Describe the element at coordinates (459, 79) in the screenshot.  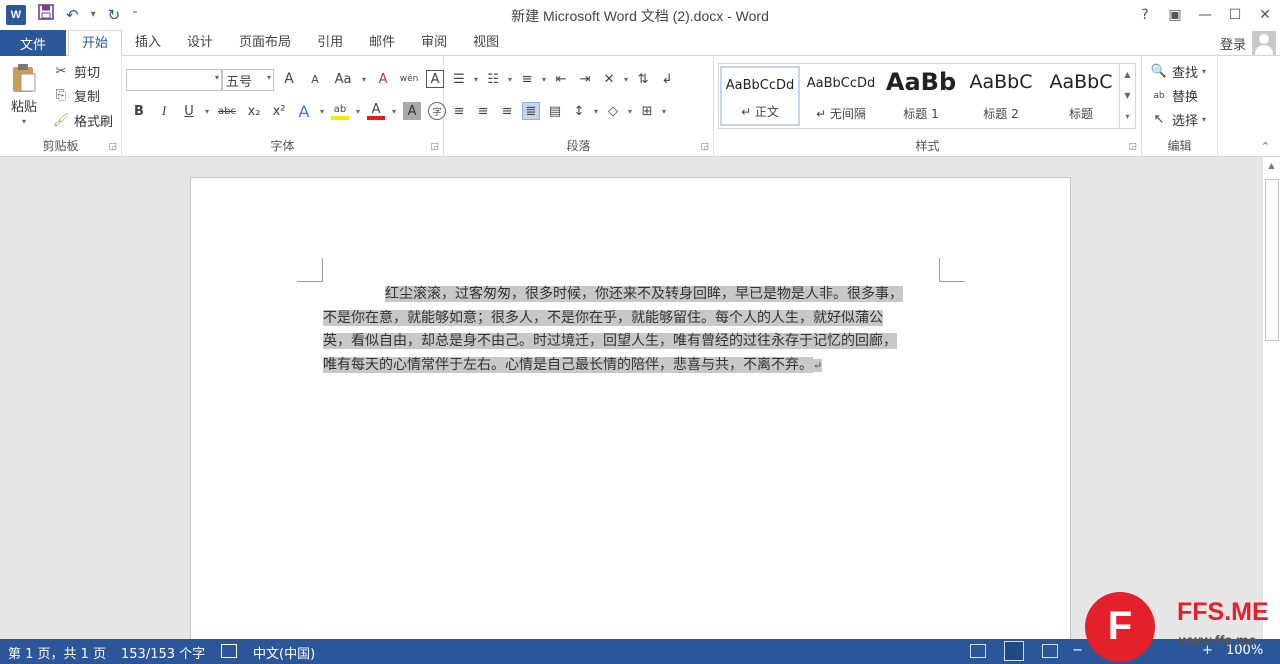
I see `bullets-icon: ☰` at that location.